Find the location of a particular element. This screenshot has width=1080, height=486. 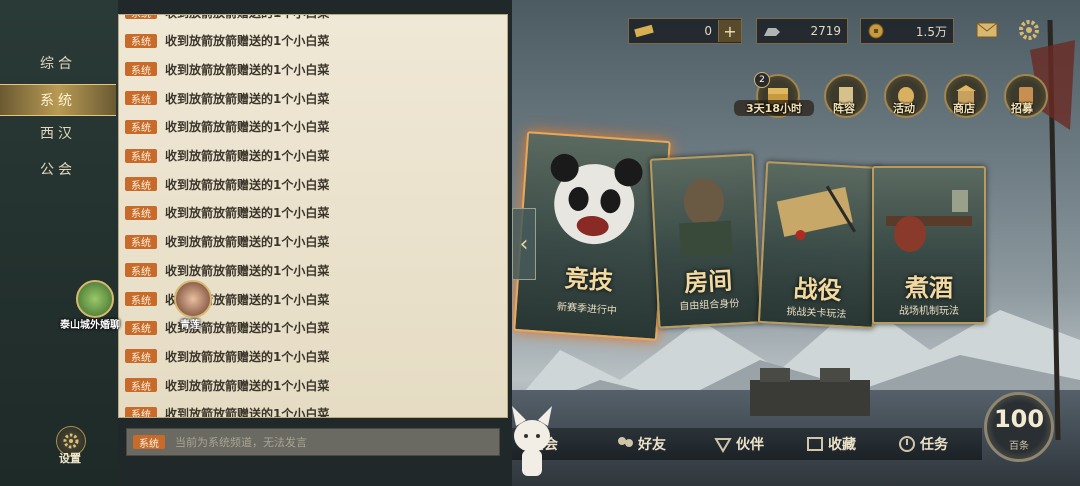

gold-resource: 0 + is located at coordinates (685, 31).